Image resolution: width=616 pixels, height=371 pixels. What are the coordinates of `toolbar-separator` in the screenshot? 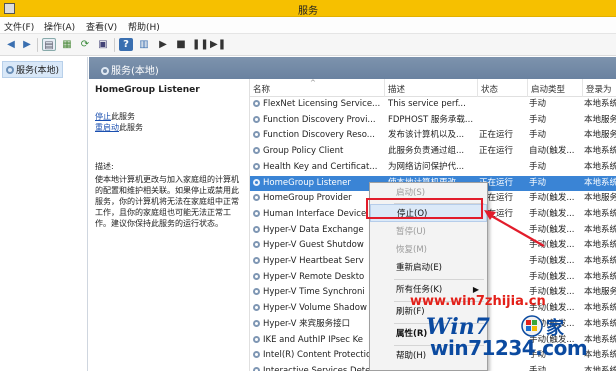 It's located at (114, 45).